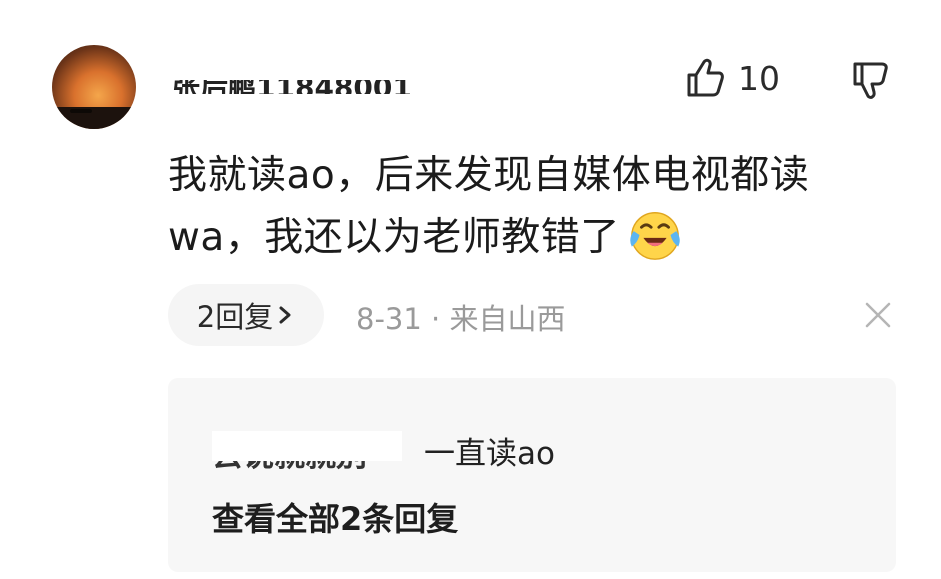 This screenshot has width=941, height=579. What do you see at coordinates (317, 81) in the screenshot?
I see `comment-username: 张后鹏11848001` at bounding box center [317, 81].